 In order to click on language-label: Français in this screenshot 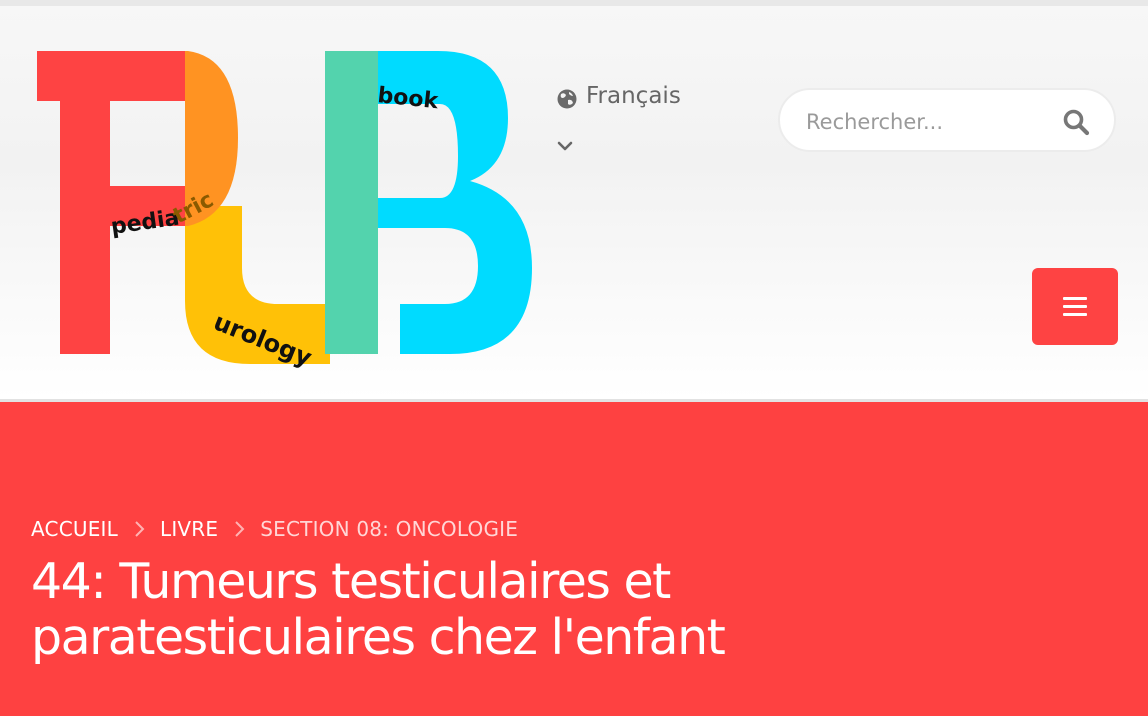, I will do `click(633, 96)`.